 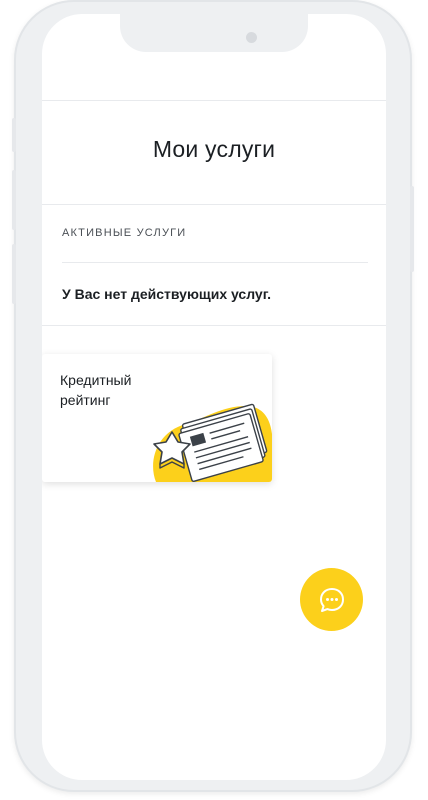 I want to click on power-button, so click(x=412, y=229).